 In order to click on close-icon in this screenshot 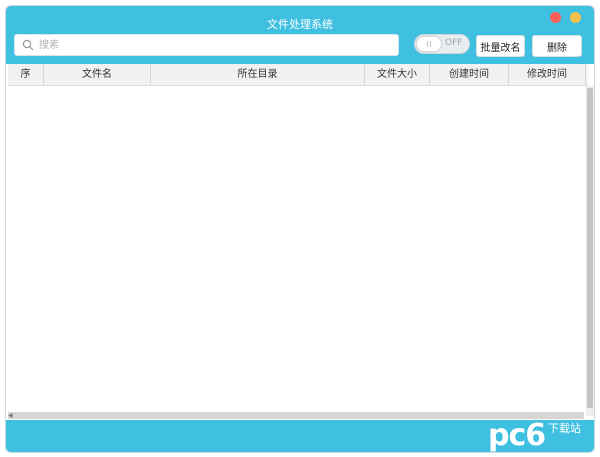, I will do `click(555, 17)`.